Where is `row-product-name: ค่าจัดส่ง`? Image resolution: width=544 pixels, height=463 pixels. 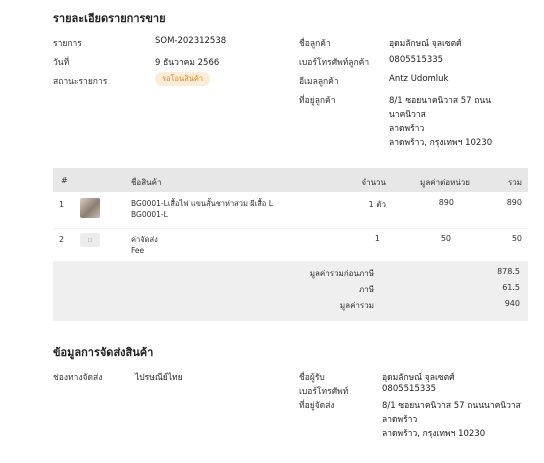
row-product-name: ค่าจัดส่ง is located at coordinates (144, 239).